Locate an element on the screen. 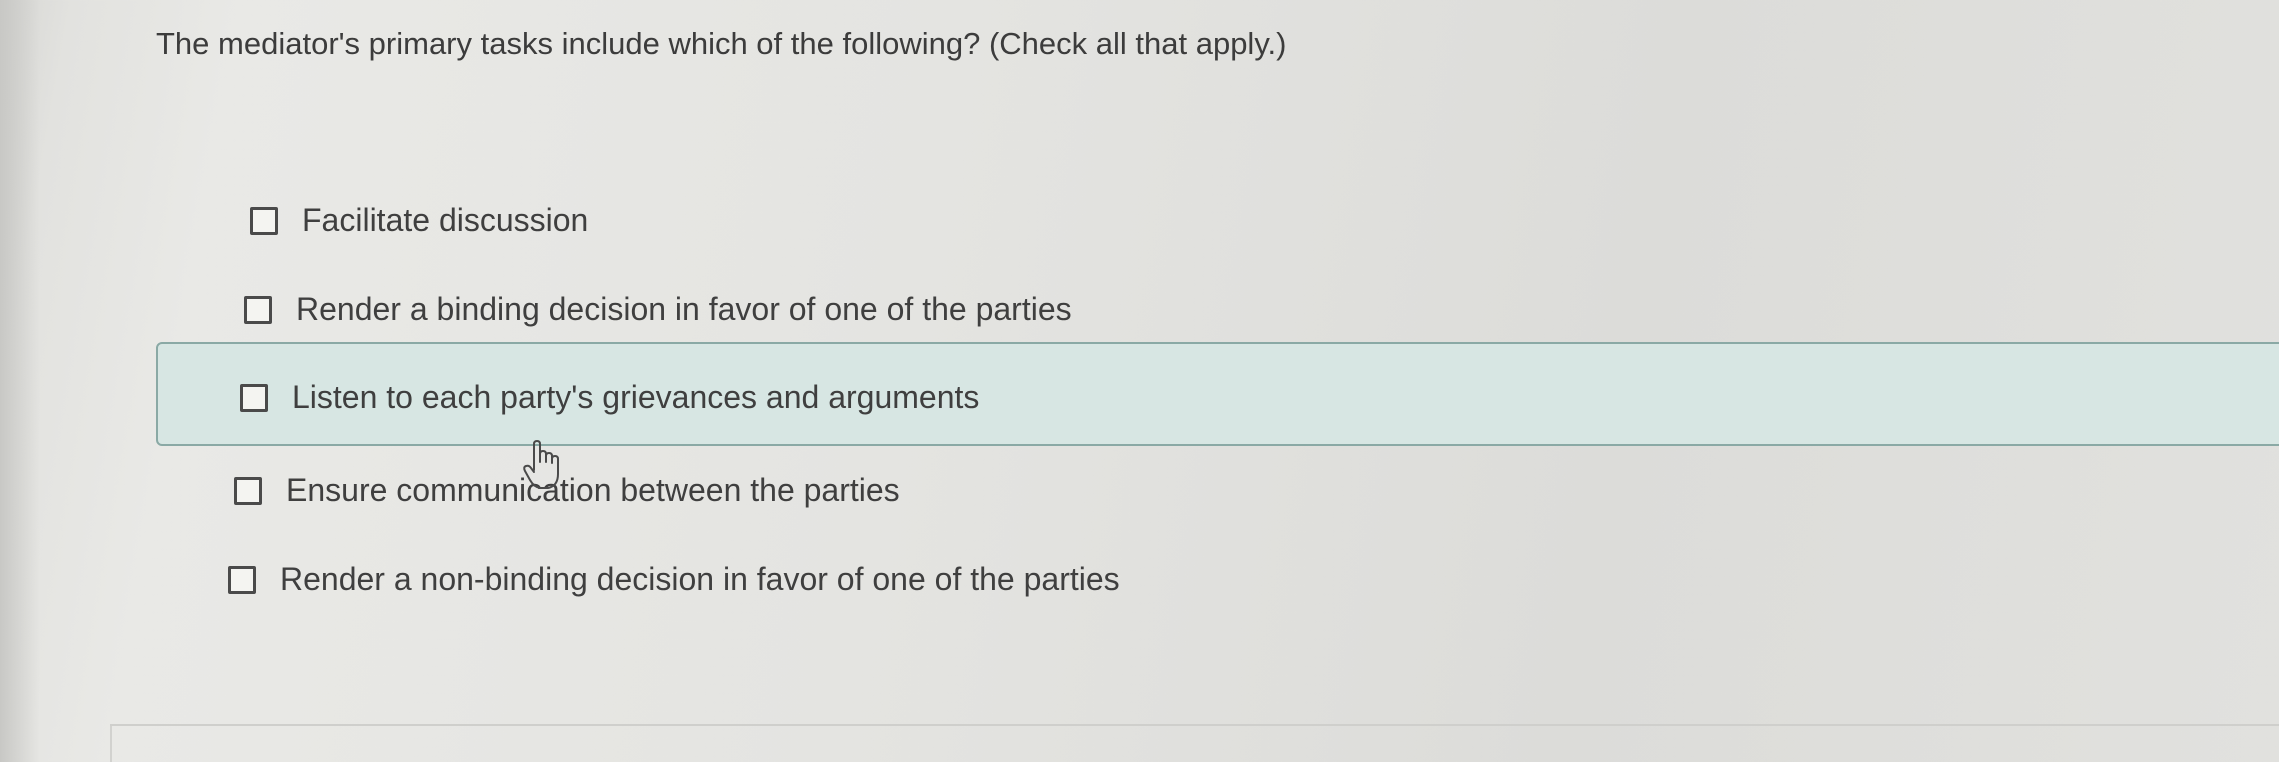 The height and width of the screenshot is (762, 2279). option-ensure-communication: Ensure communication between the parties is located at coordinates (567, 490).